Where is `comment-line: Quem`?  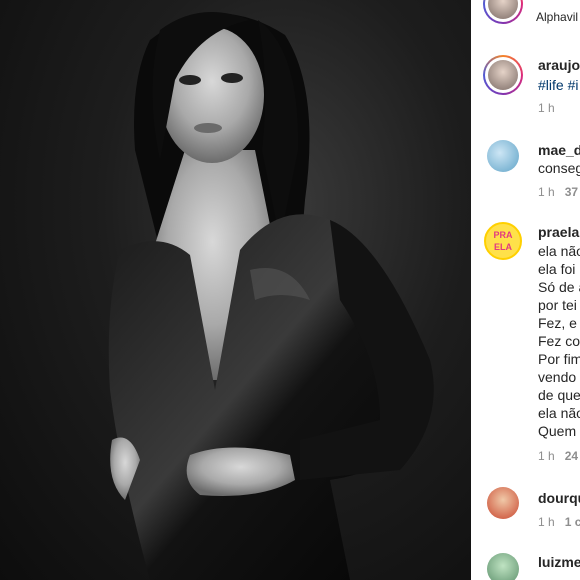 comment-line: Quem is located at coordinates (557, 431).